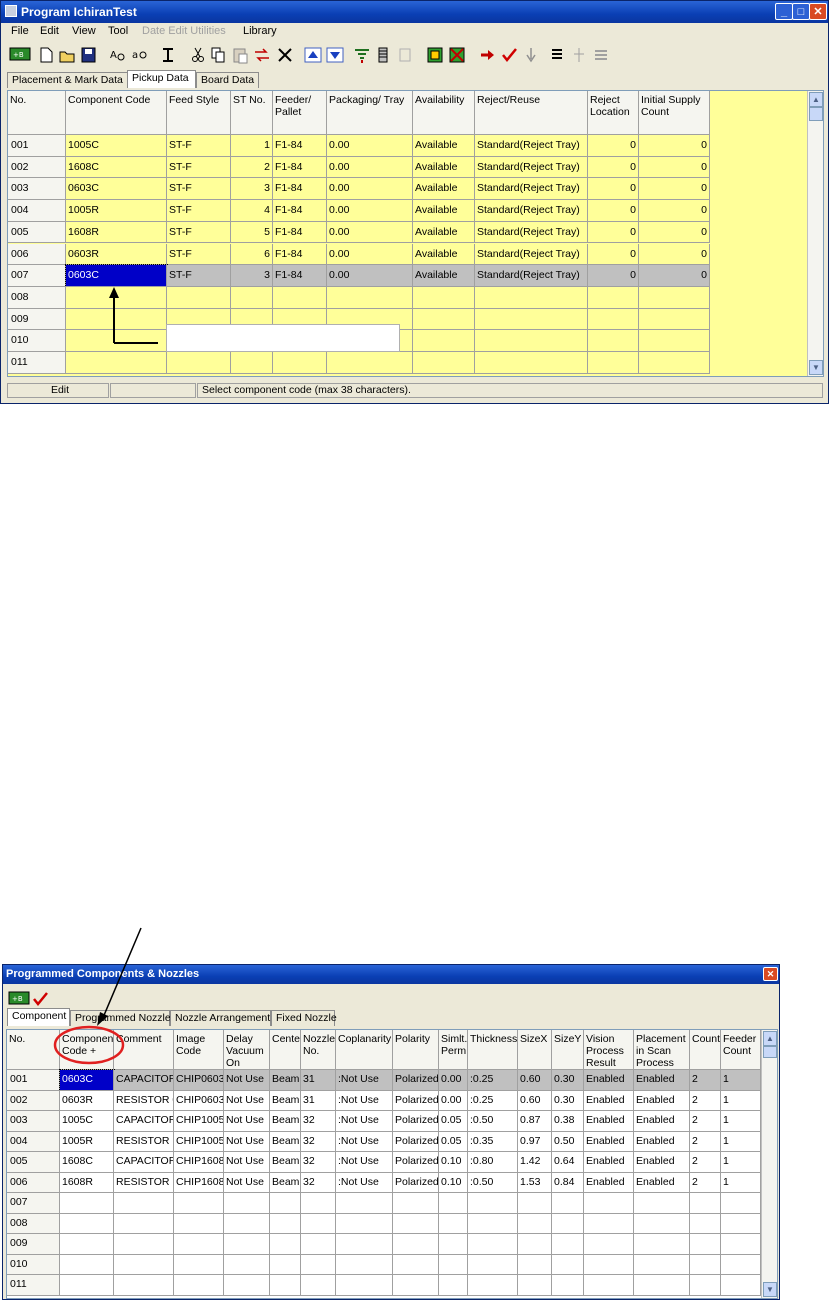  Describe the element at coordinates (453, 1162) in the screenshot. I see `component-cell: 0.10` at that location.